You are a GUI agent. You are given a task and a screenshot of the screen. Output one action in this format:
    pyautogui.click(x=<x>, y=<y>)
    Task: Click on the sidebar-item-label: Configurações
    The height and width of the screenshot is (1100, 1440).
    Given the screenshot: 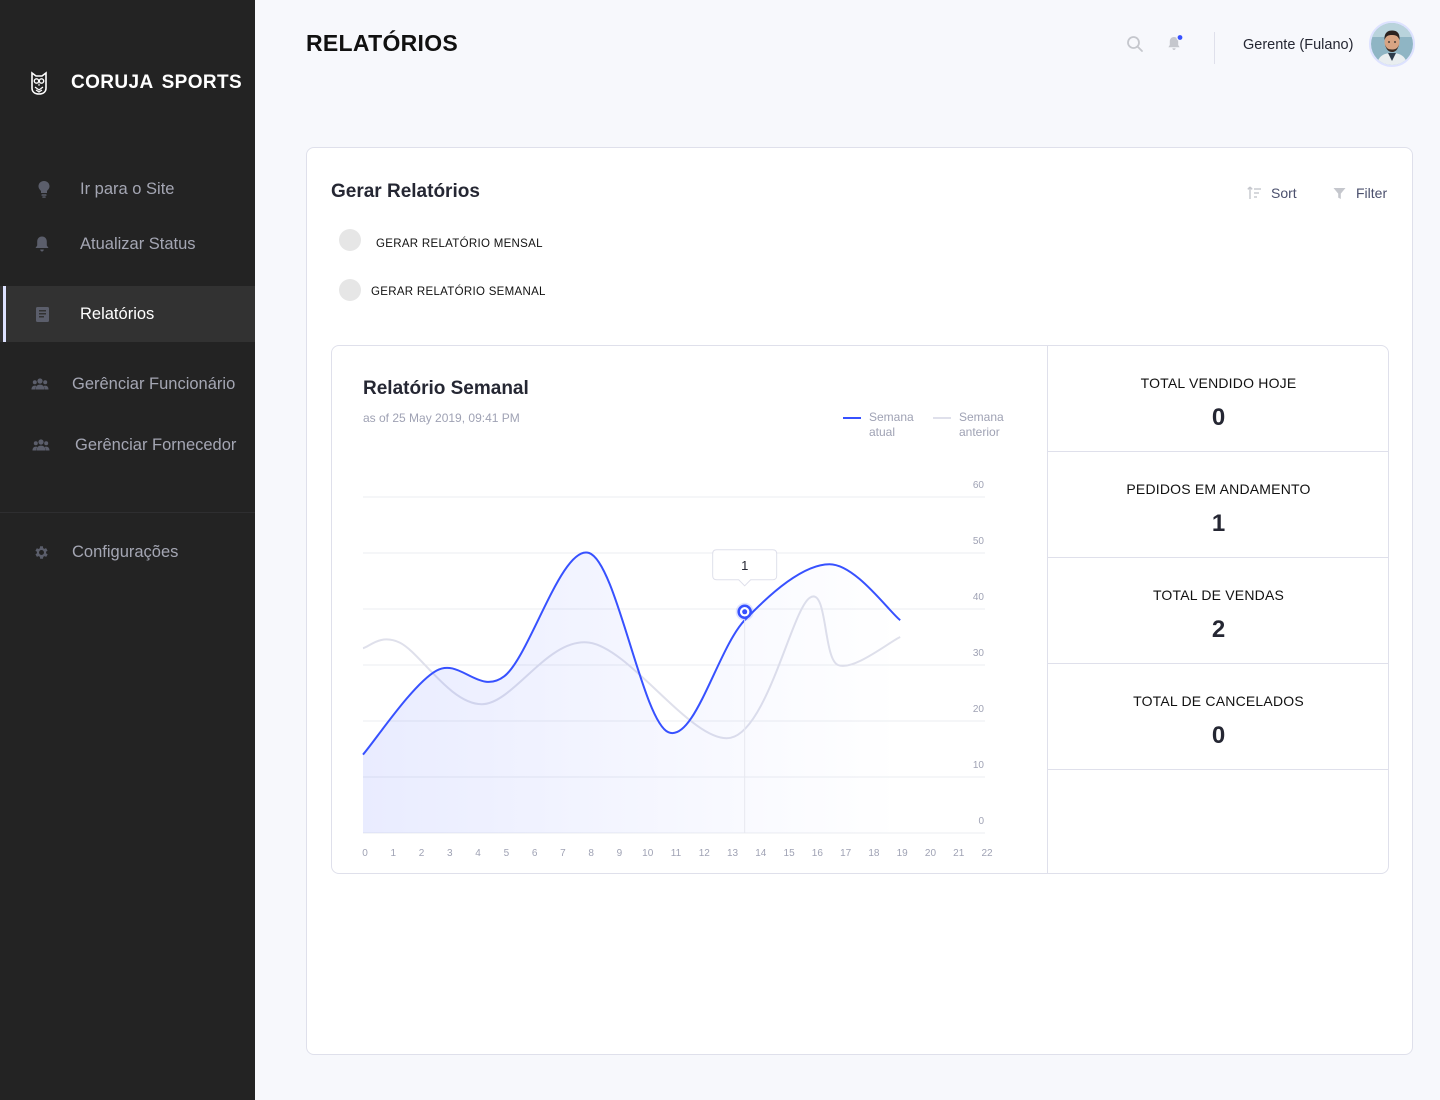 What is the action you would take?
    pyautogui.click(x=125, y=551)
    